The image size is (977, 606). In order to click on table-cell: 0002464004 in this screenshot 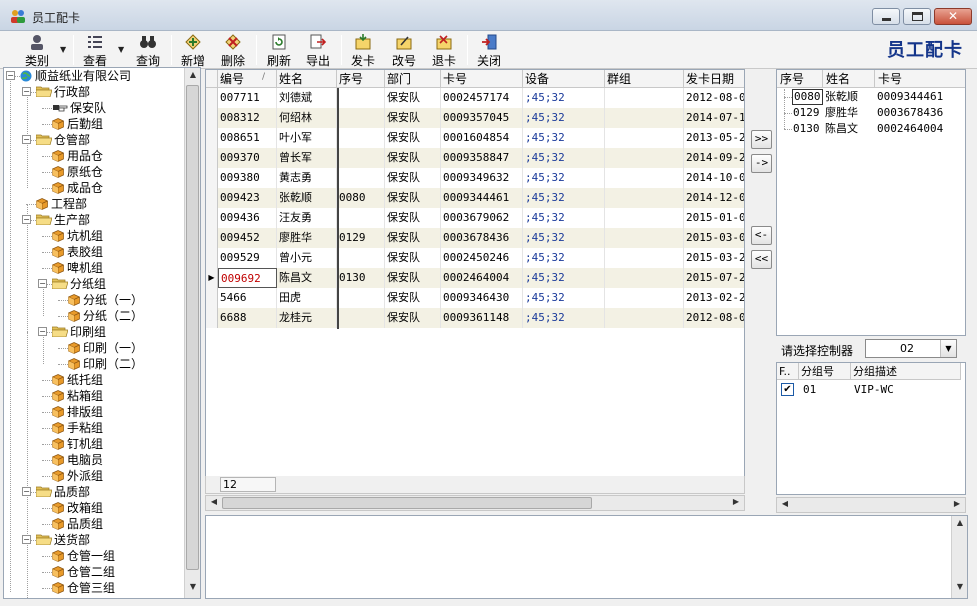, I will do `click(482, 278)`.